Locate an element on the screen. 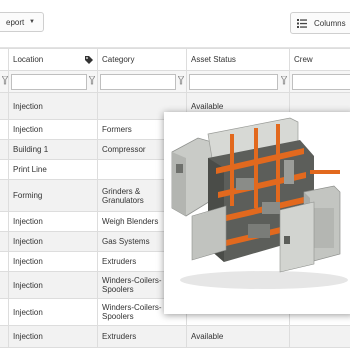 The height and width of the screenshot is (350, 350). tag-icon is located at coordinates (89, 61).